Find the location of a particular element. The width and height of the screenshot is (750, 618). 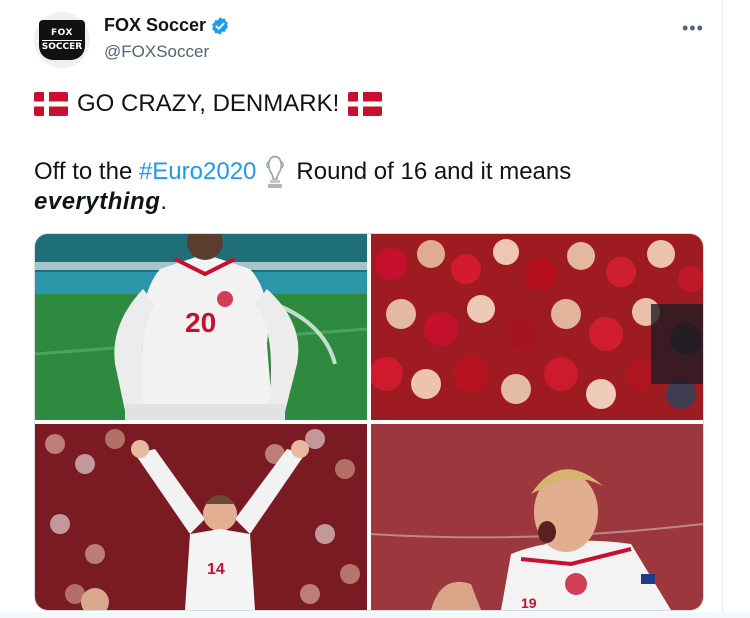

emphasis-text: everything is located at coordinates (97, 201).